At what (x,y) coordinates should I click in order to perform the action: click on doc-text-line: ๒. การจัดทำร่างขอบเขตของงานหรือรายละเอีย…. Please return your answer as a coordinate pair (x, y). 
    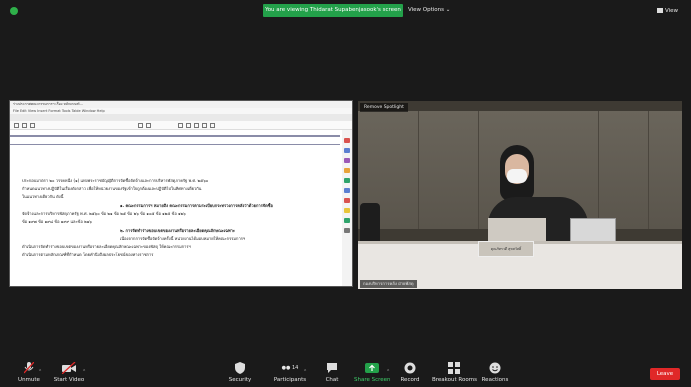
    Looking at the image, I should click on (178, 230).